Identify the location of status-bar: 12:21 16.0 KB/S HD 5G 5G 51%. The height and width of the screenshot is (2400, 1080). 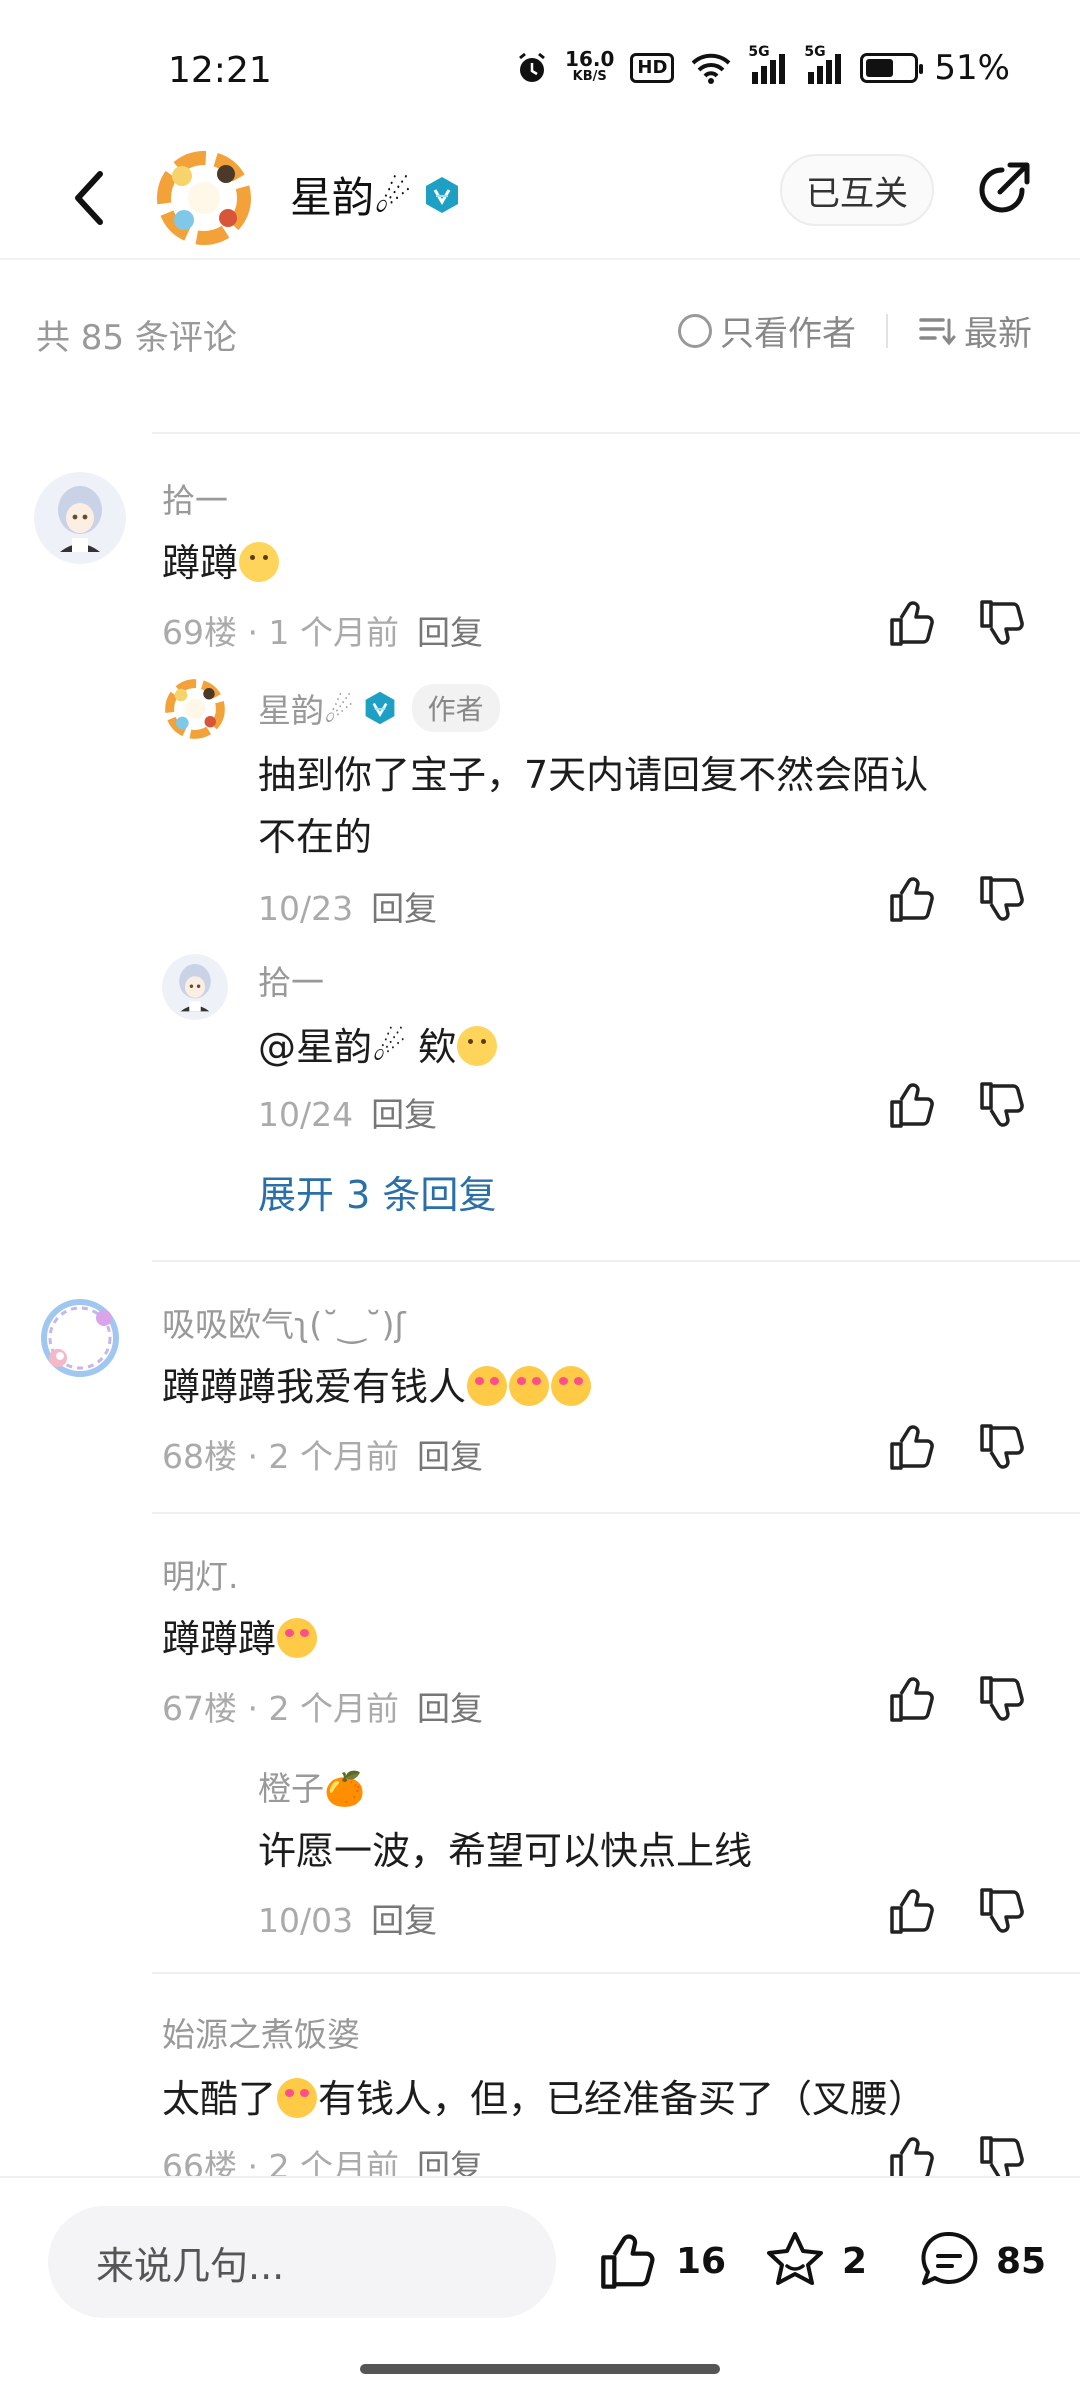
(540, 70).